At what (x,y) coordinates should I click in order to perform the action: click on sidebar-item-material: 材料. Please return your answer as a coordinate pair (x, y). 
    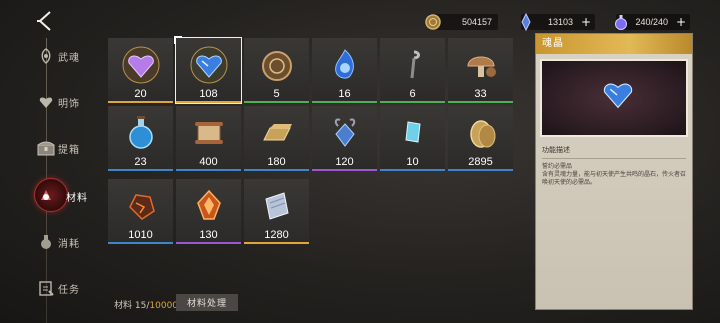
    Looking at the image, I should click on (69, 195).